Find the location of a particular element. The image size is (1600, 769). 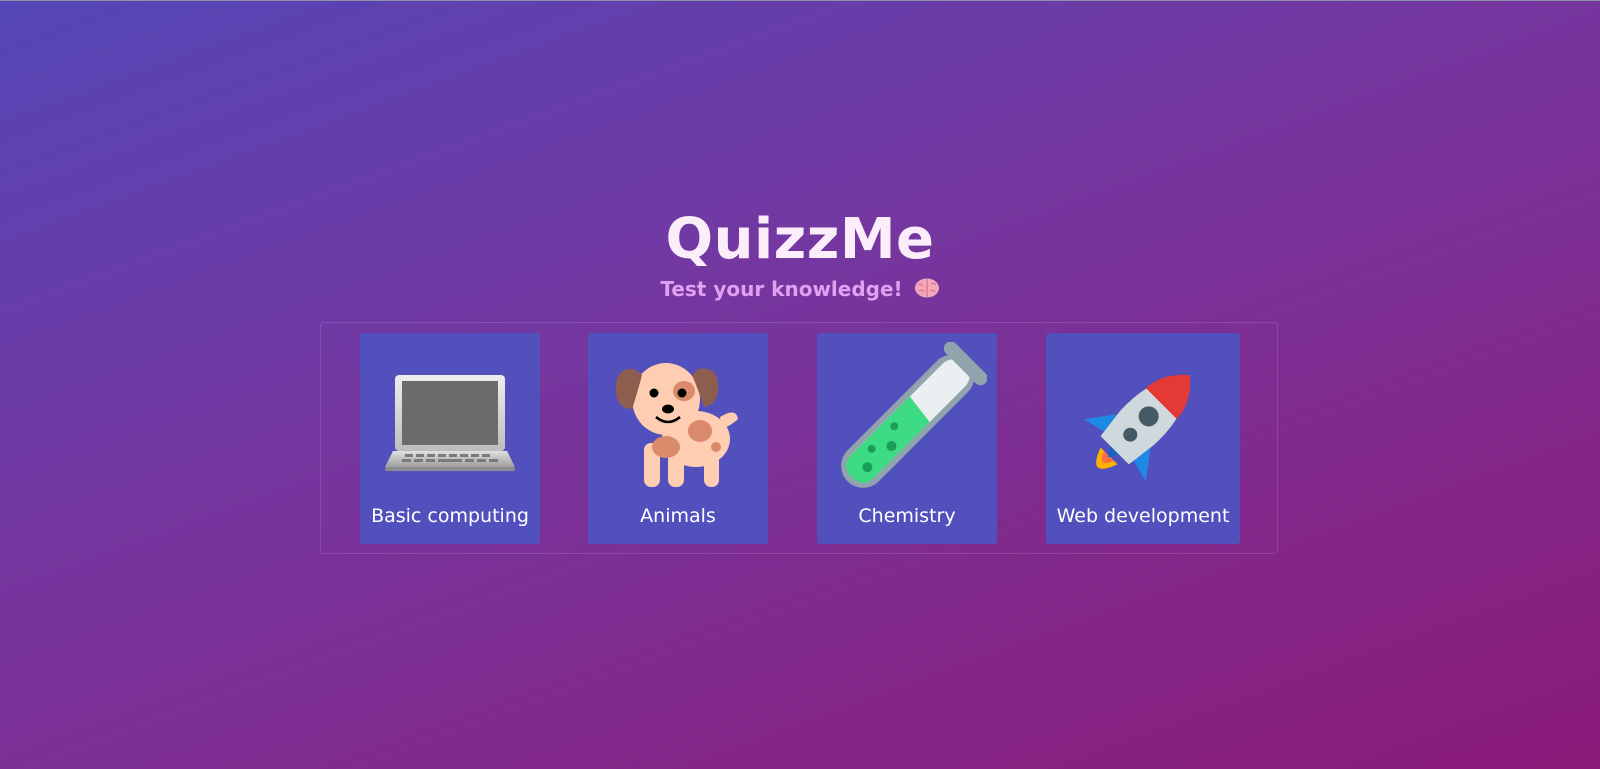

category-card-chemistry: Chemistry is located at coordinates (907, 438).